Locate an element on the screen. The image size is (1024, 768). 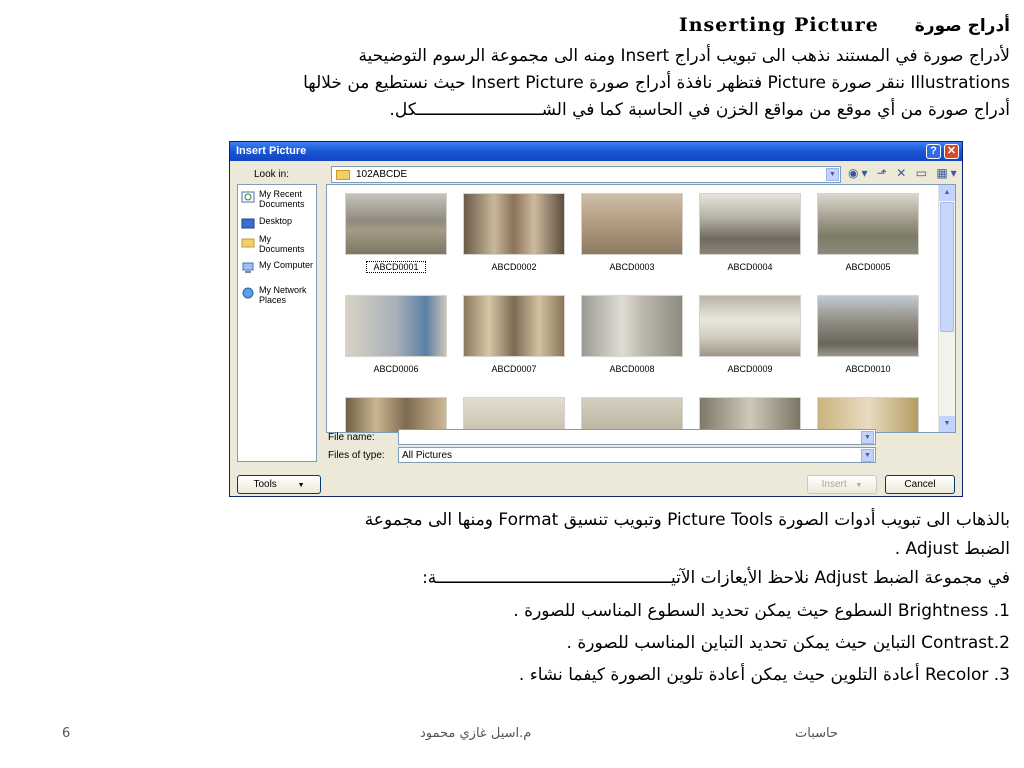
files-of-type-value: All Pictures is located at coordinates (427, 455).